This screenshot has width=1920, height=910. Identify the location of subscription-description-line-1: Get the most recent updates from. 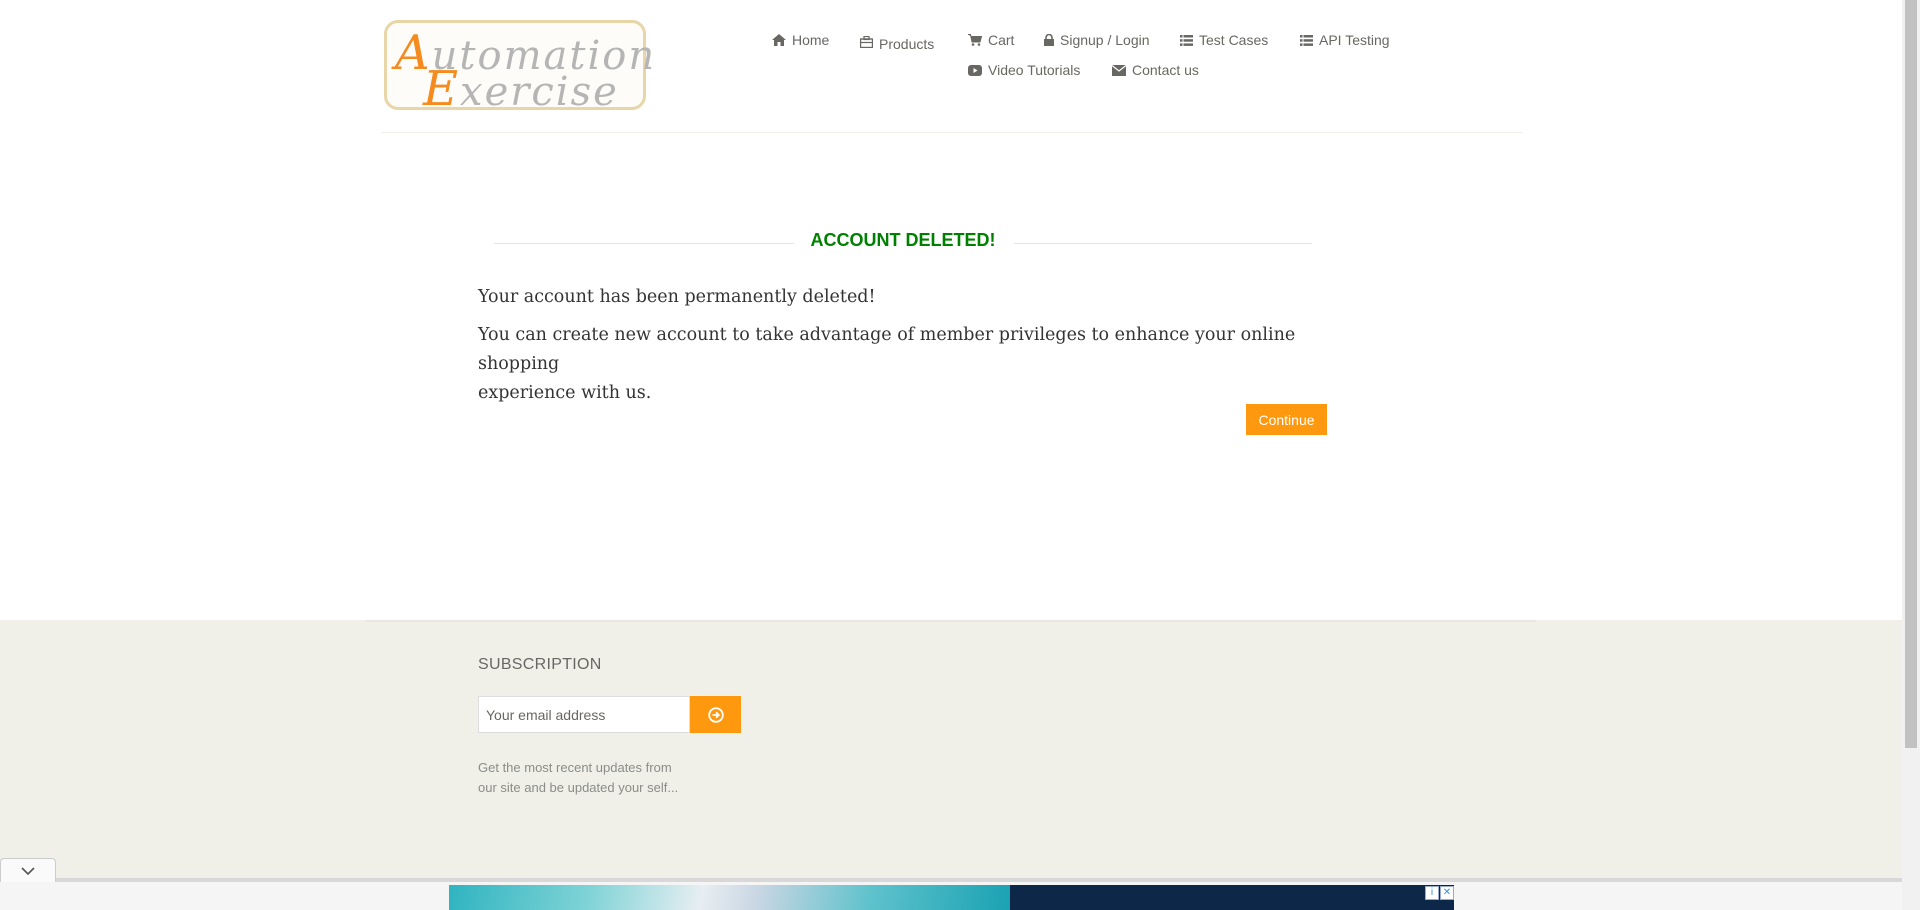
(575, 767).